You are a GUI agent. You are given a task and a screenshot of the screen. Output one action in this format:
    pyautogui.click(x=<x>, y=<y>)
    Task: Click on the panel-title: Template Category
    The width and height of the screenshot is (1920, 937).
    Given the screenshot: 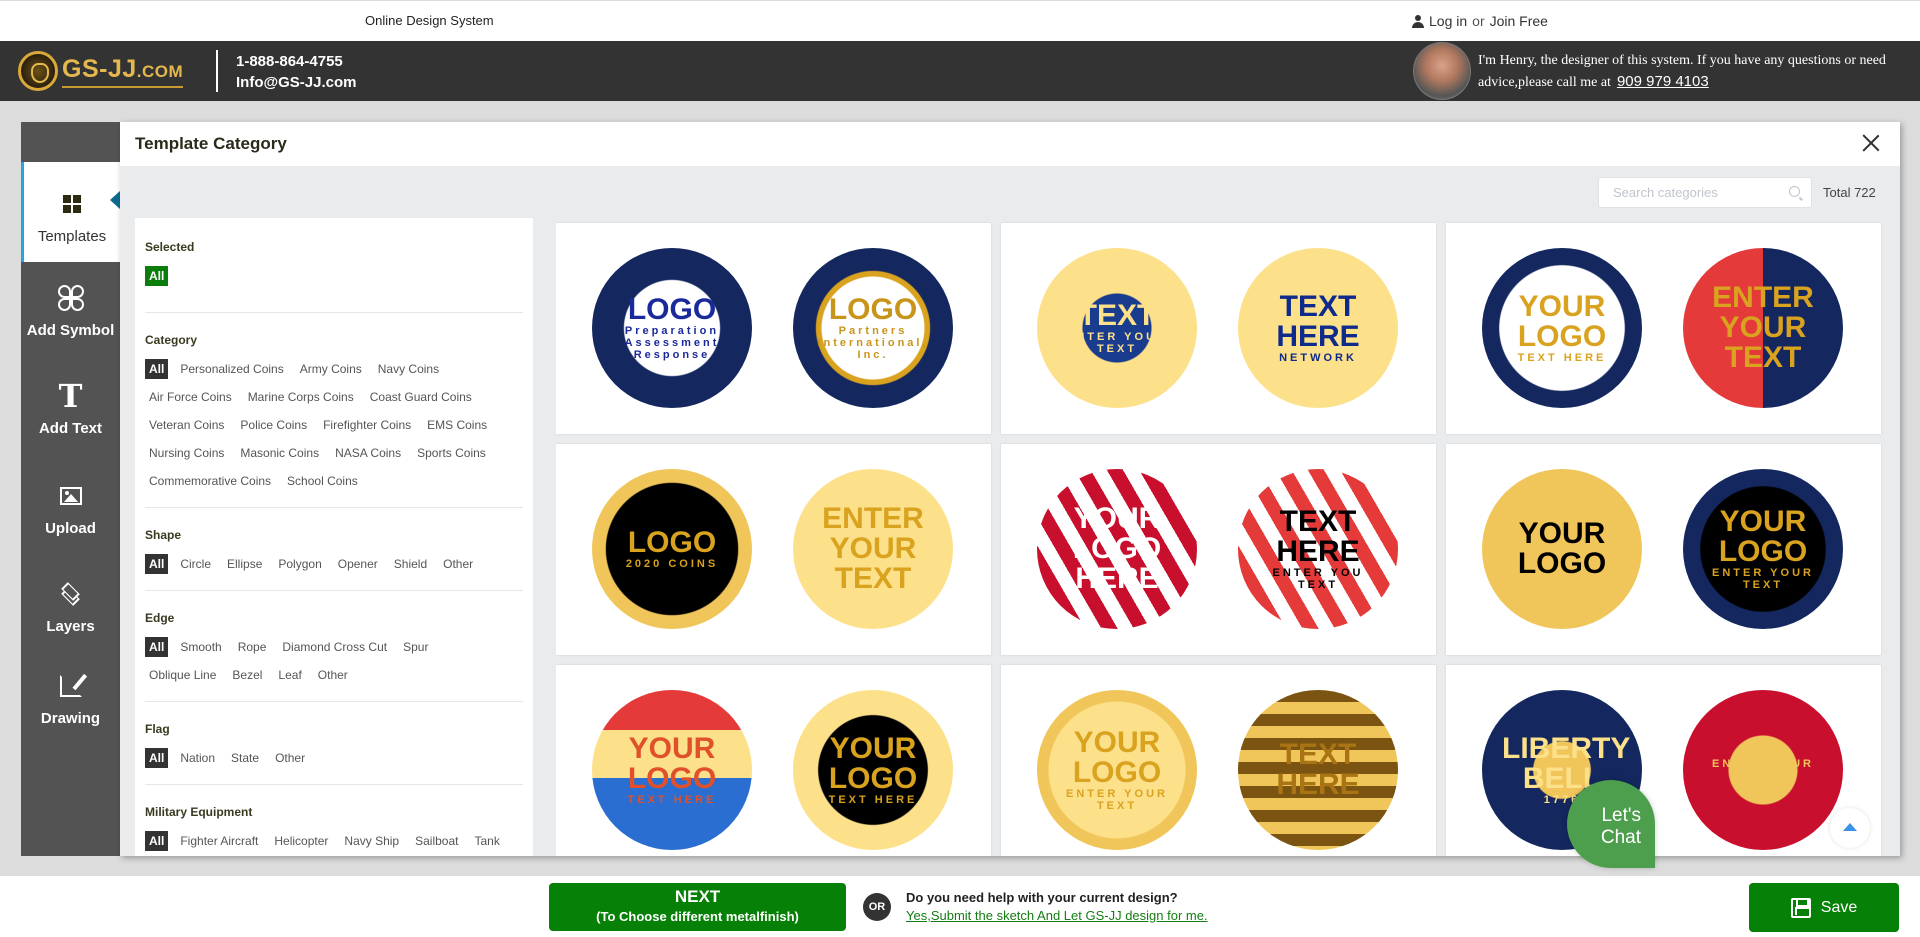 What is the action you would take?
    pyautogui.click(x=211, y=143)
    